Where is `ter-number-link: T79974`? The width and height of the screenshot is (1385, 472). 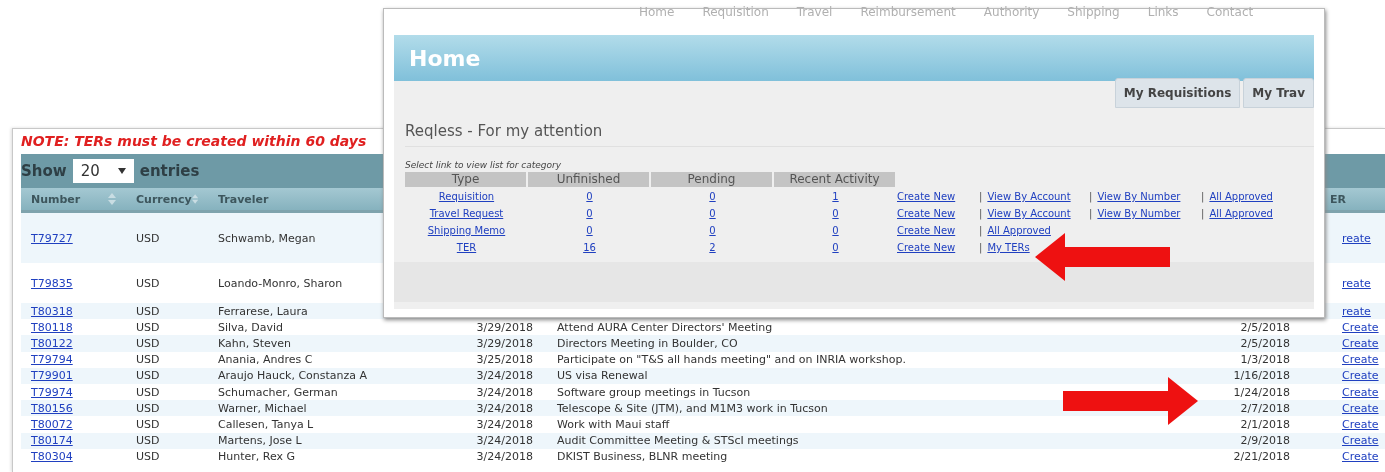 ter-number-link: T79974 is located at coordinates (52, 392).